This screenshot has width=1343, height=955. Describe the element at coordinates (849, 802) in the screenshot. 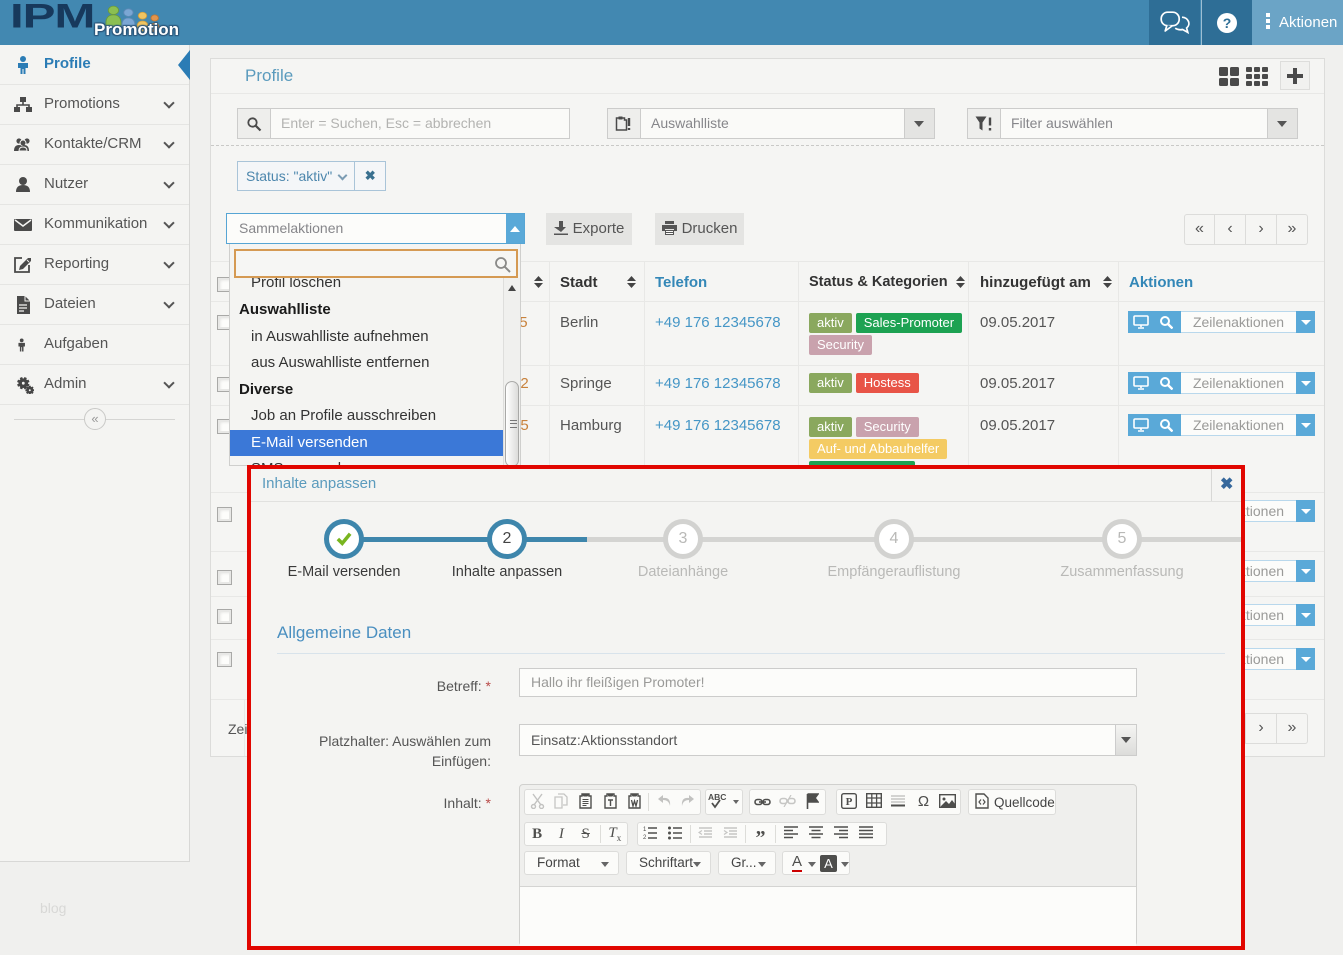

I see `svg-text: P` at that location.